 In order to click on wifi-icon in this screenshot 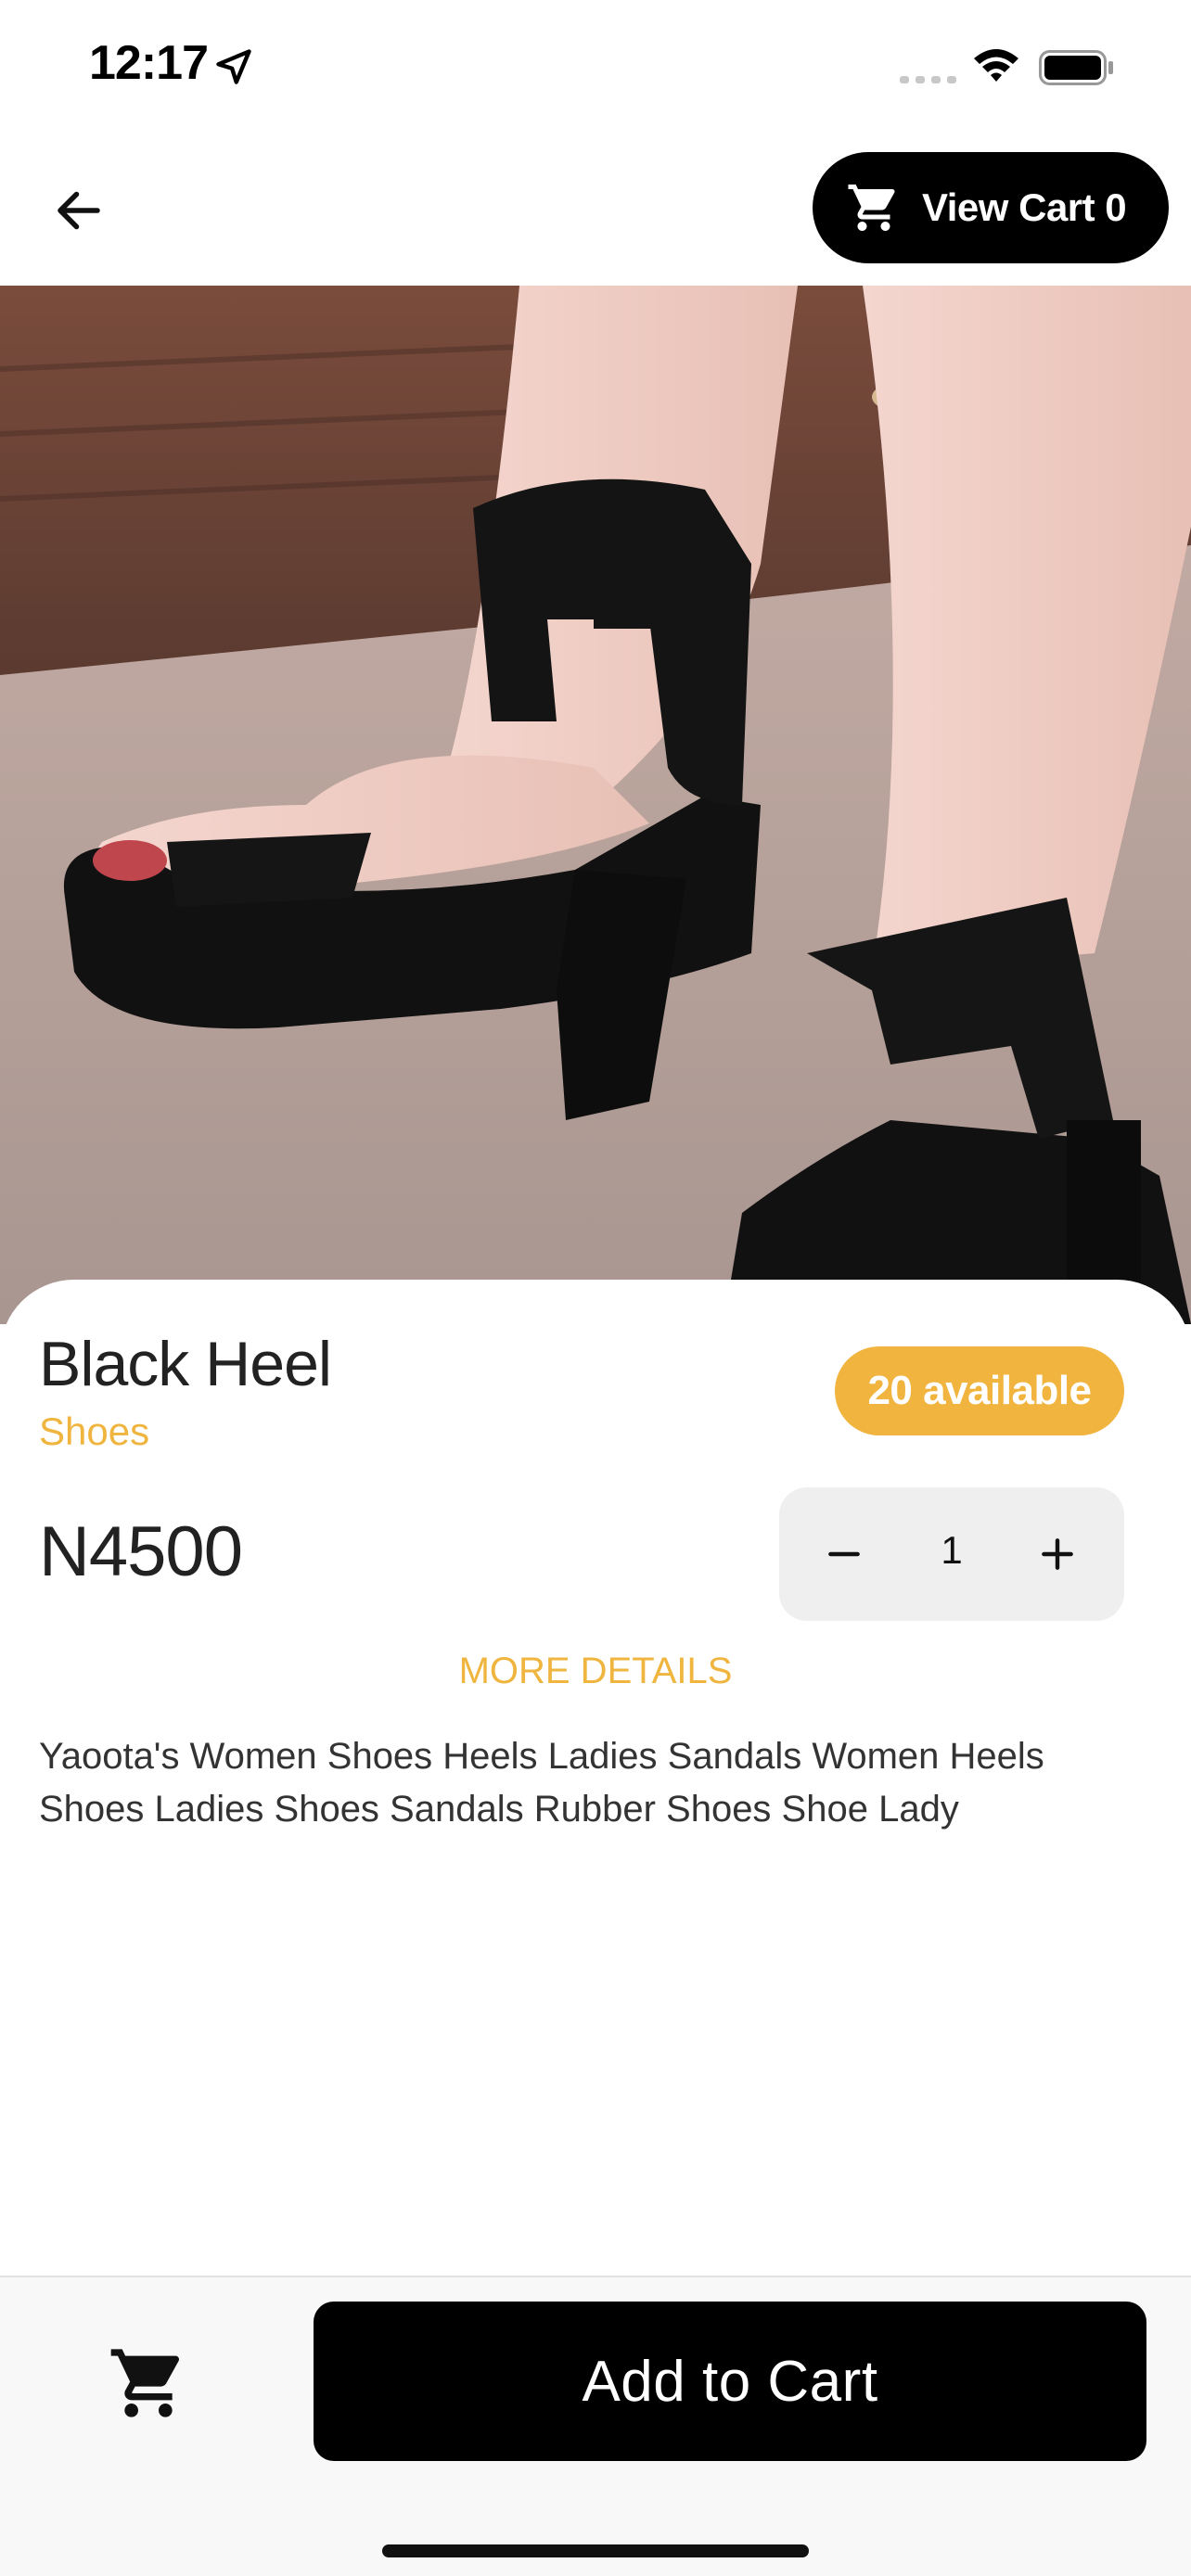, I will do `click(996, 66)`.